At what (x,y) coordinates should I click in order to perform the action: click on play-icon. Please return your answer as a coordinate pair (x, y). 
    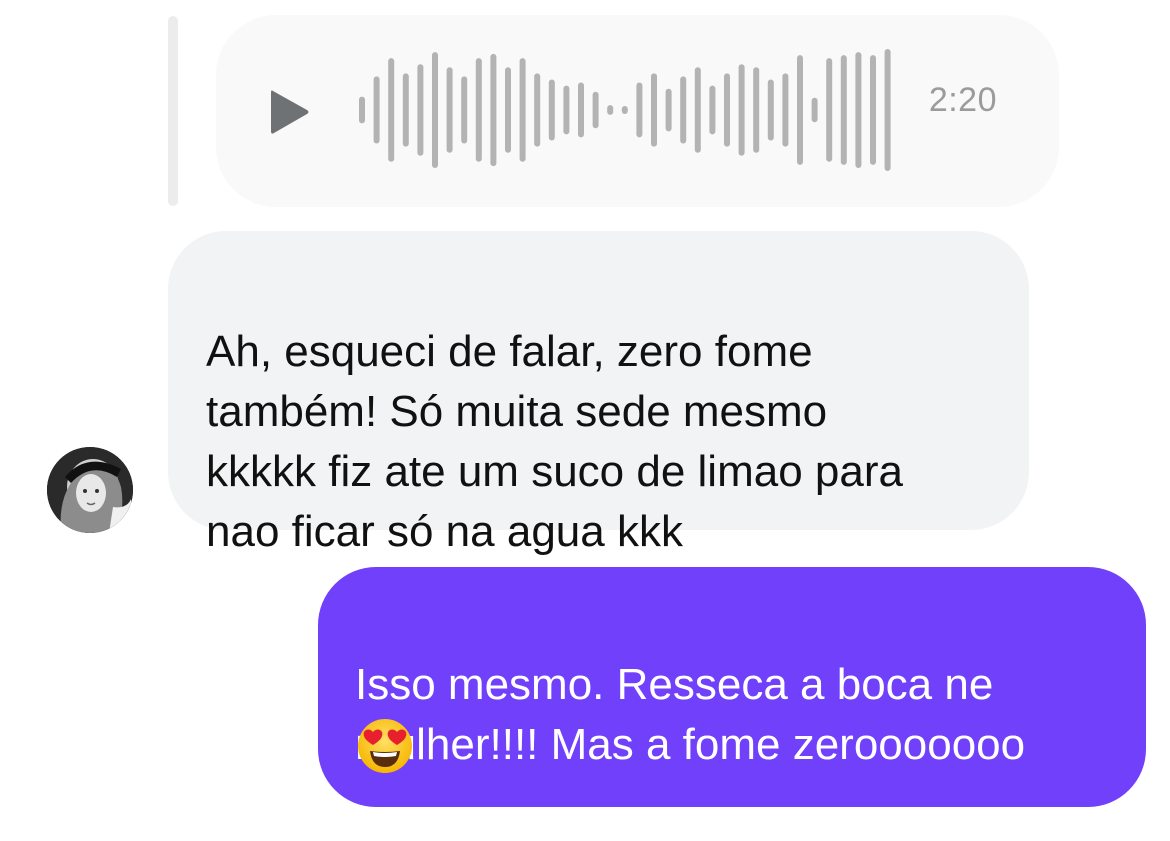
    Looking at the image, I should click on (290, 112).